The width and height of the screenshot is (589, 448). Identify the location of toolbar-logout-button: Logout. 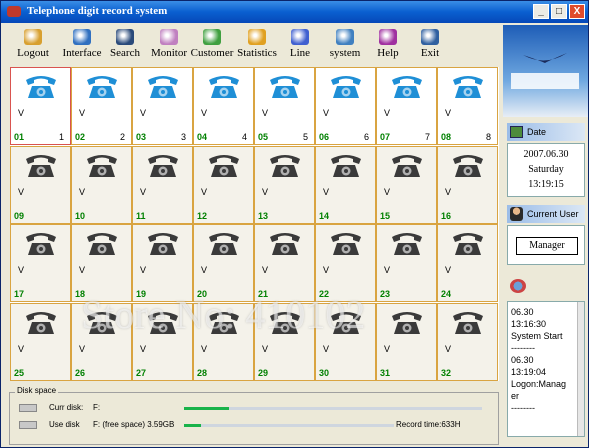
(33, 46).